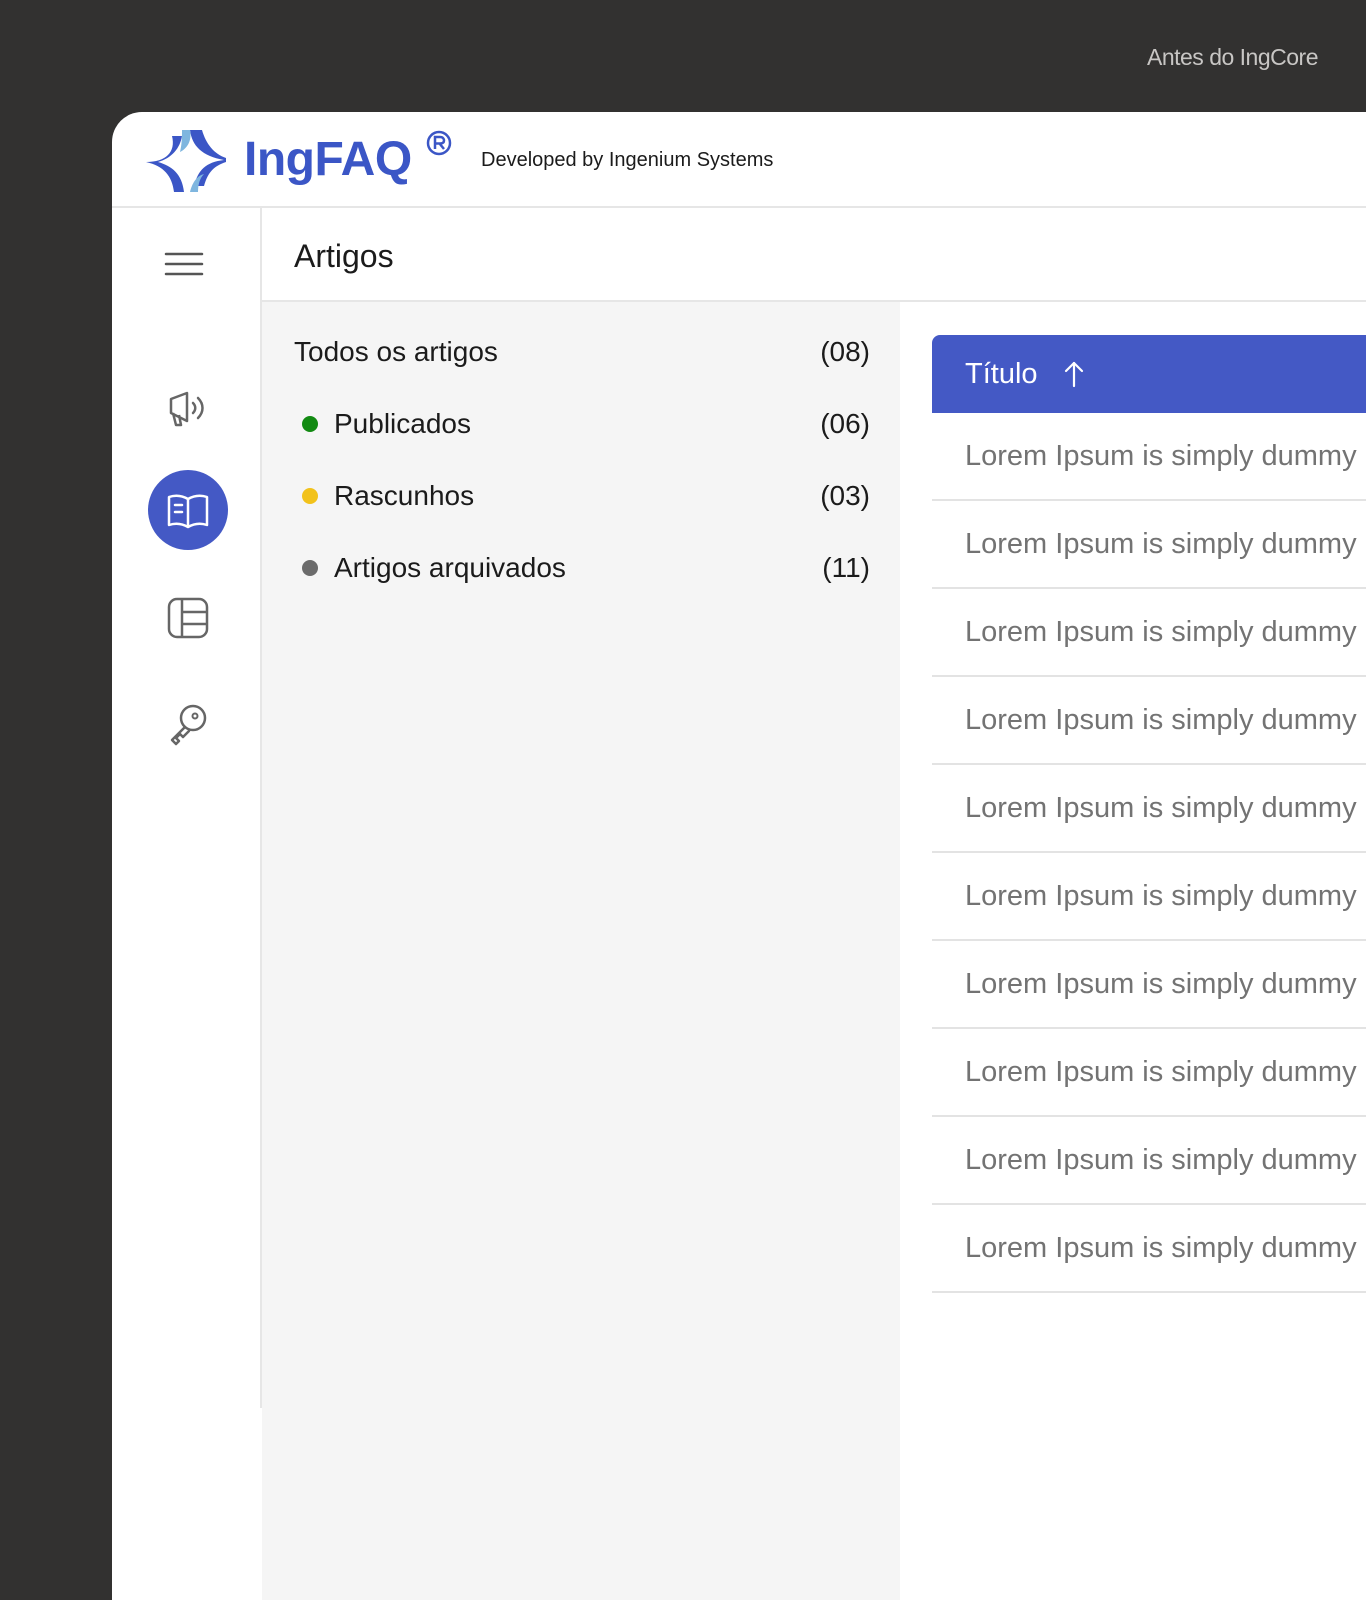 Image resolution: width=1366 pixels, height=1600 pixels. I want to click on nav-articles, so click(188, 510).